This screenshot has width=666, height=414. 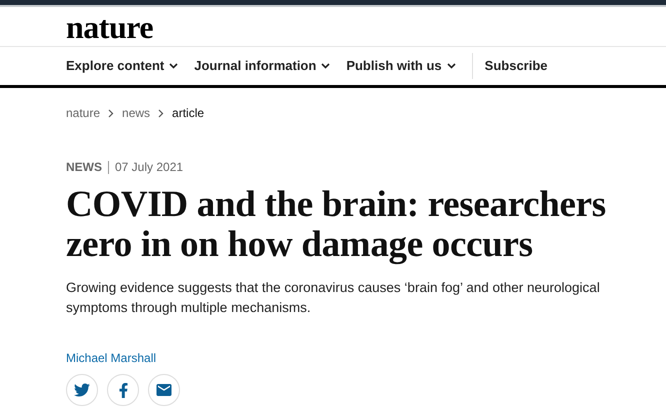 I want to click on author-link: Michael Marshall, so click(x=333, y=358).